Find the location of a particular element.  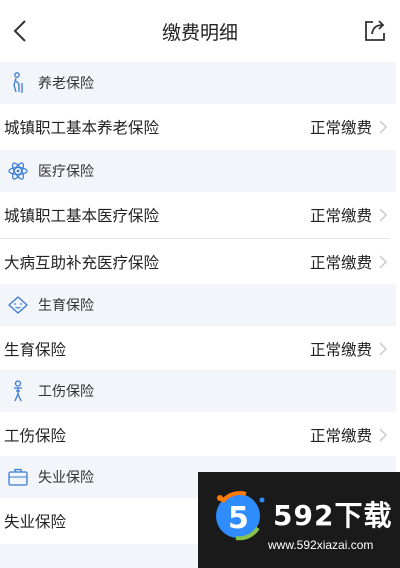

atom-icon is located at coordinates (18, 171).